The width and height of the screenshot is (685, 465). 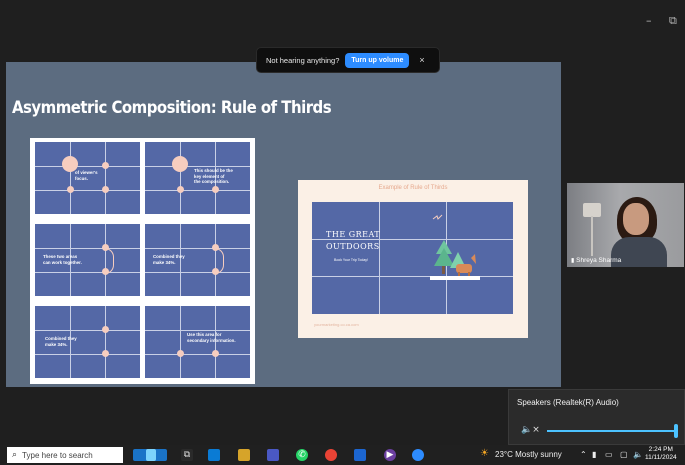 What do you see at coordinates (57, 455) in the screenshot?
I see `search-placeholder: Type here to search` at bounding box center [57, 455].